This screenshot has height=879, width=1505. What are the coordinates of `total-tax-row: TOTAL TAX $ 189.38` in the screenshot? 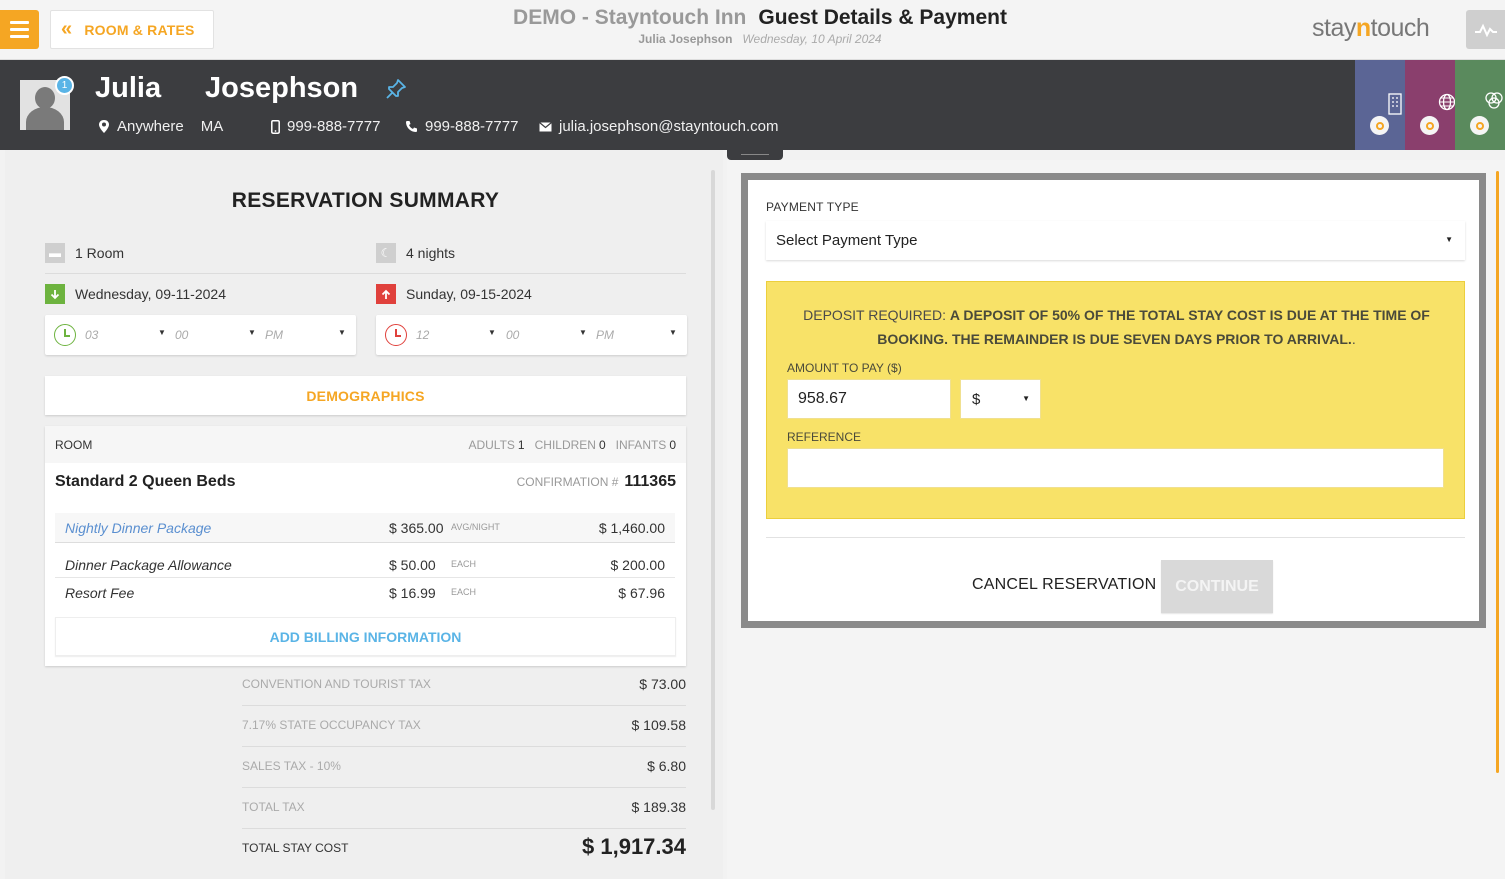 It's located at (464, 808).